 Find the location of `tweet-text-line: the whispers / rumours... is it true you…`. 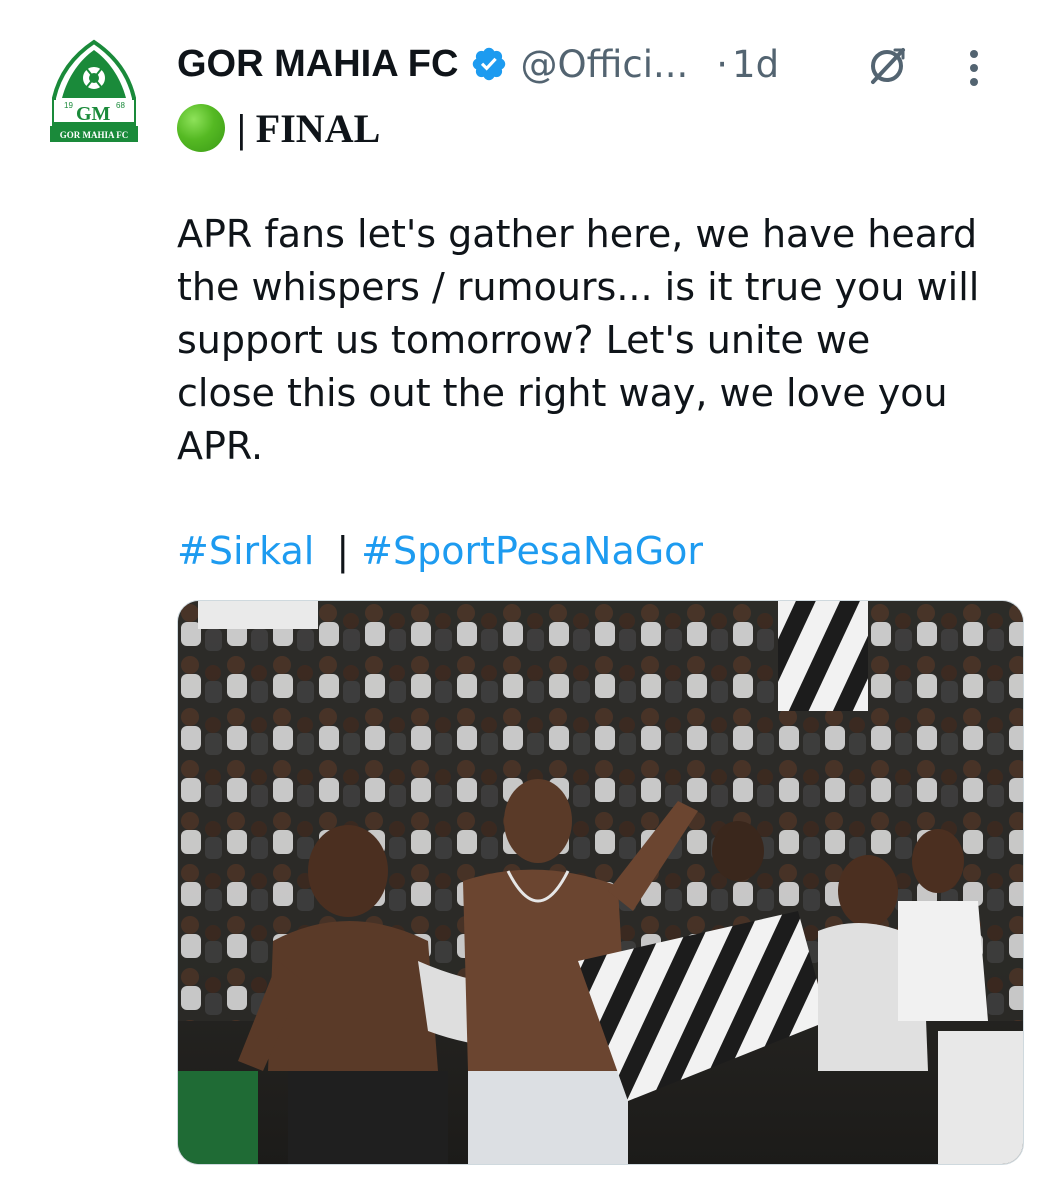

tweet-text-line: the whispers / rumours... is it true you… is located at coordinates (578, 287).